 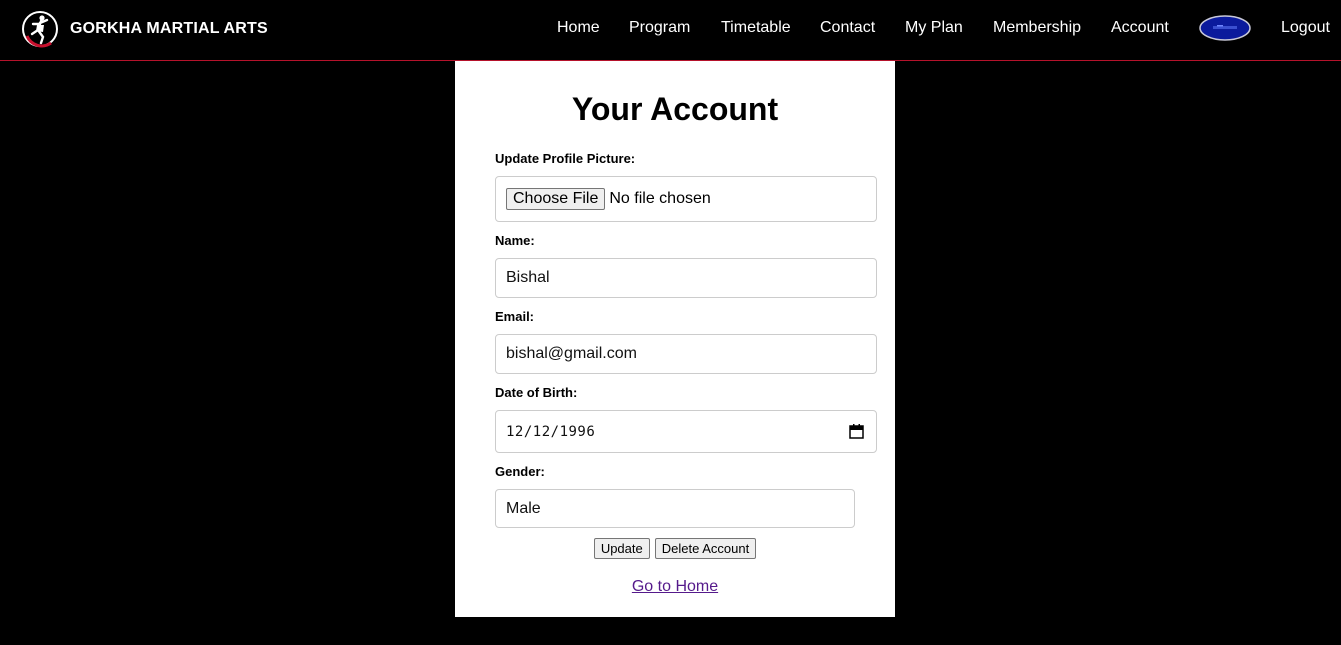 I want to click on dob-label: Date of Birth:, so click(x=536, y=392).